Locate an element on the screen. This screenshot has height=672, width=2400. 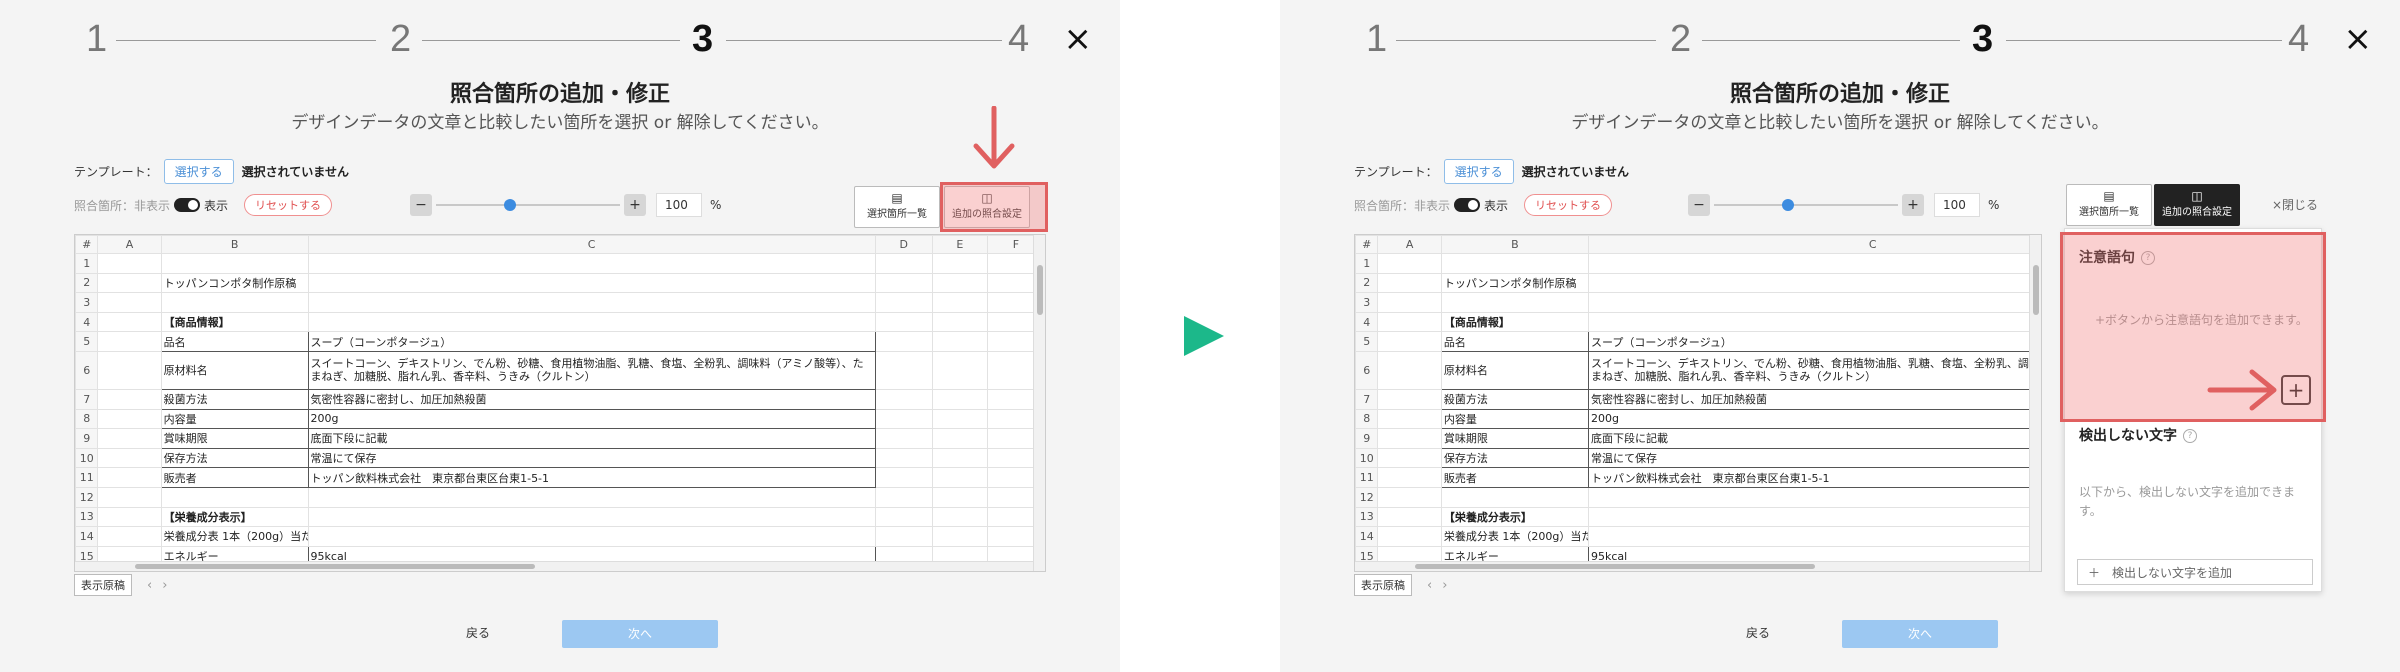
zoom-slider-knob is located at coordinates (509, 205).